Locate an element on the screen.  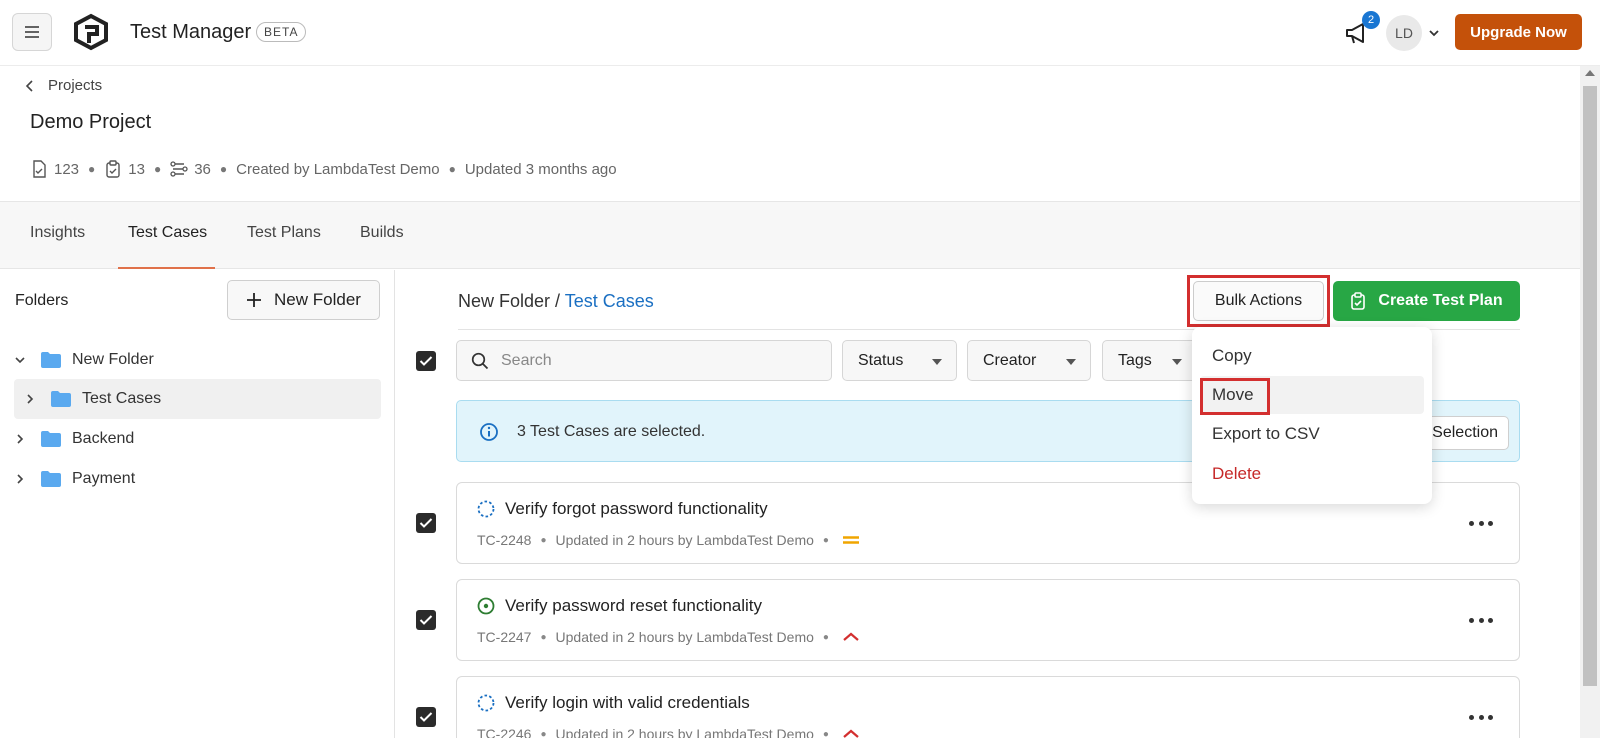
menu-button is located at coordinates (32, 32).